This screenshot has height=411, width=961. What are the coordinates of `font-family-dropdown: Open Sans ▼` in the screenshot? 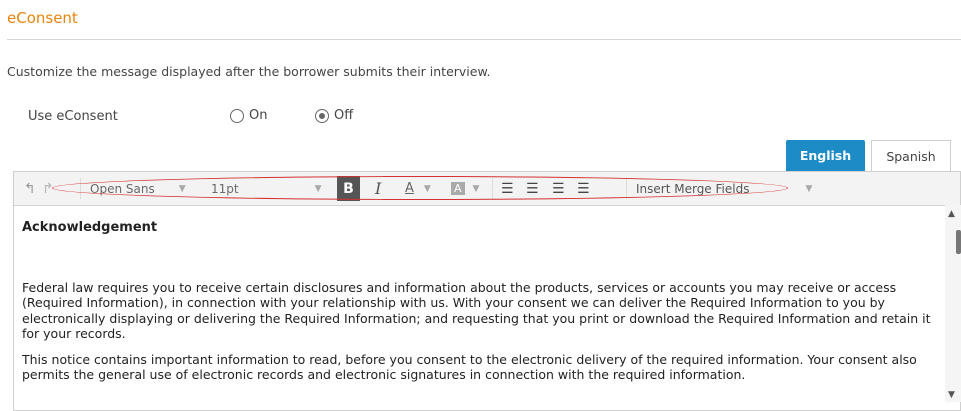 It's located at (146, 188).